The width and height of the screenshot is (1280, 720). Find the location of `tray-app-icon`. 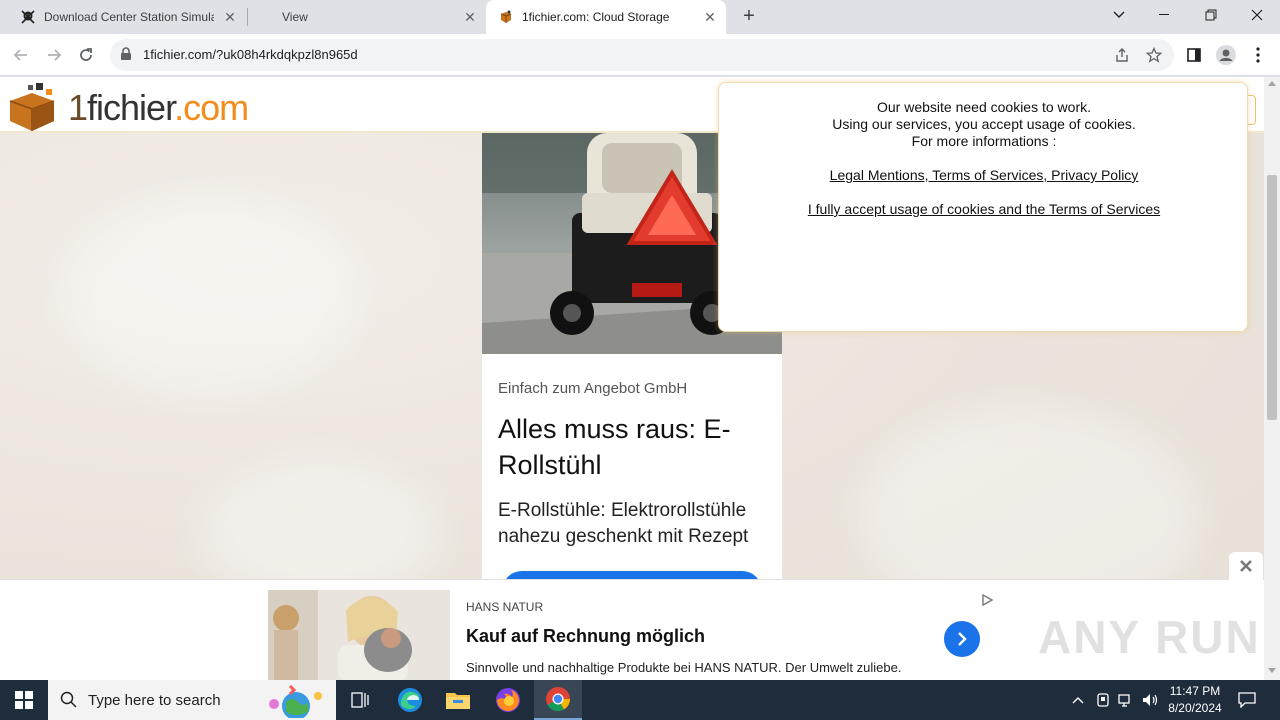

tray-app-icon is located at coordinates (1103, 700).